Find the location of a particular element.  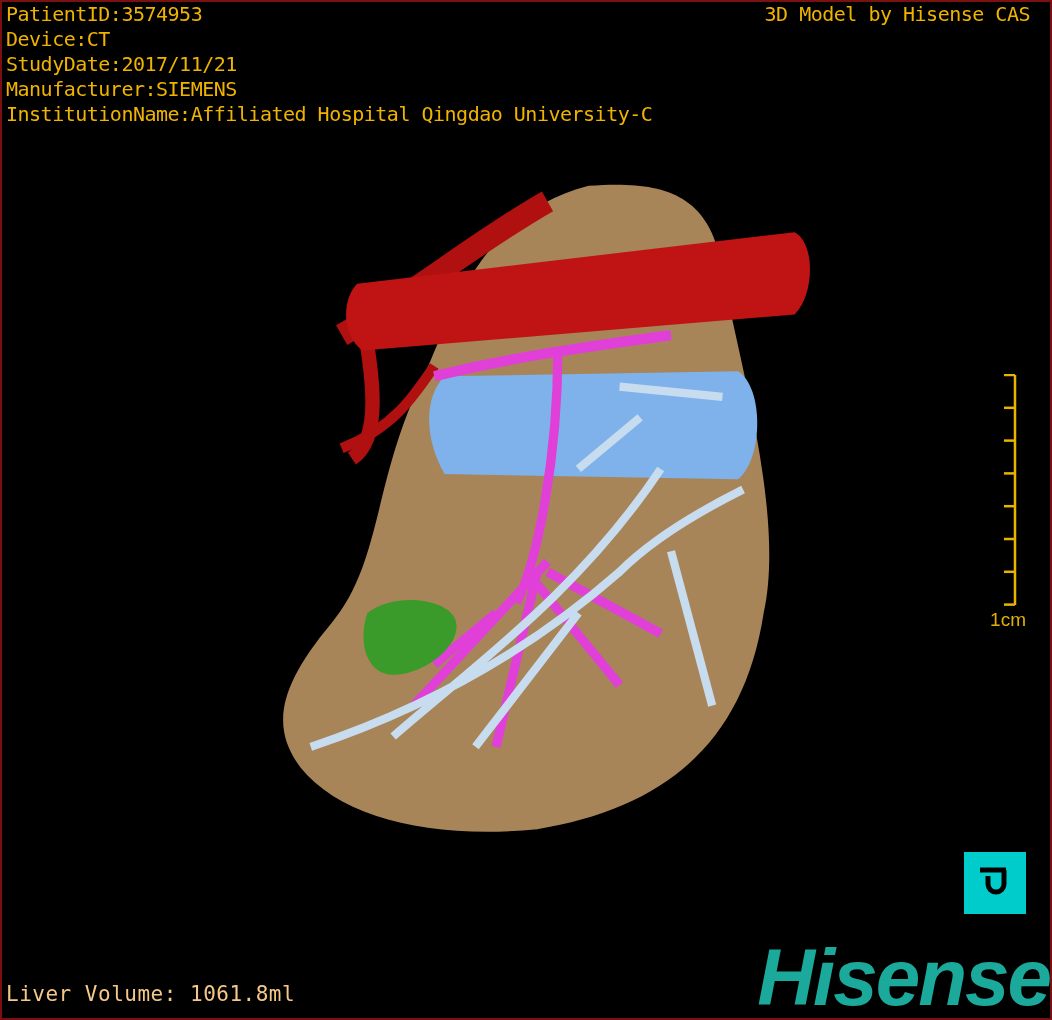

study-info-line: Manufacturer:SIEMENS is located at coordinates (122, 89).